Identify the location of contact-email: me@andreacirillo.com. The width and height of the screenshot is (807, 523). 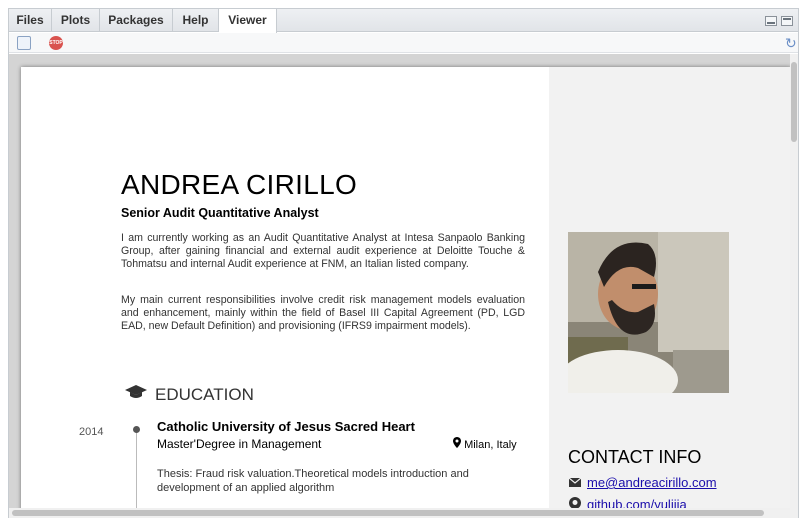
(642, 482).